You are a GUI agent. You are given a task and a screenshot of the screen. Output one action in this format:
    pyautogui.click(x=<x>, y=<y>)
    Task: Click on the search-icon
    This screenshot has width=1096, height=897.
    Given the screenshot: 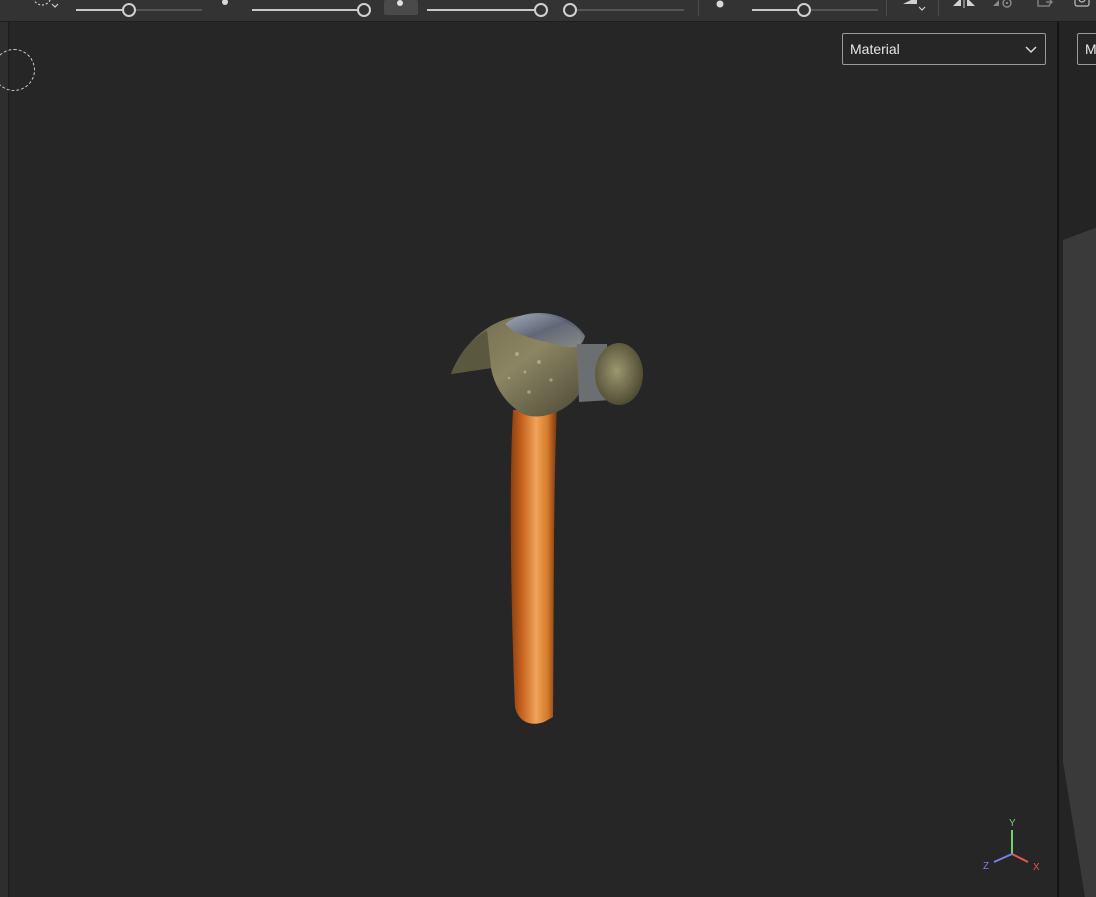 What is the action you would take?
    pyautogui.click(x=1084, y=6)
    